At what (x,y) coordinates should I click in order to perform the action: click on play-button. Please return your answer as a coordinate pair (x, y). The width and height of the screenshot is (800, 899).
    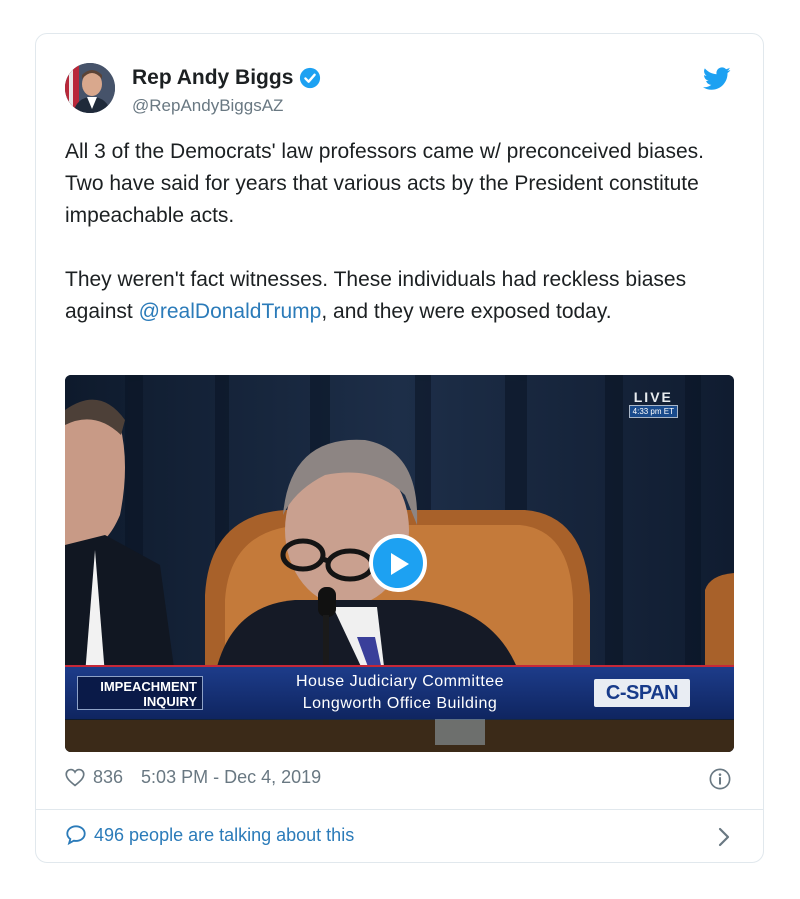
    Looking at the image, I should click on (398, 563).